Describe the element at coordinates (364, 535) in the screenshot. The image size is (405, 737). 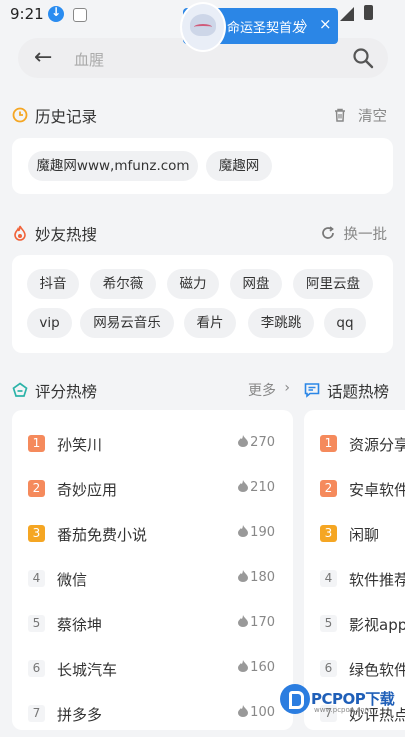
I see `topic-name: 闲聊` at that location.